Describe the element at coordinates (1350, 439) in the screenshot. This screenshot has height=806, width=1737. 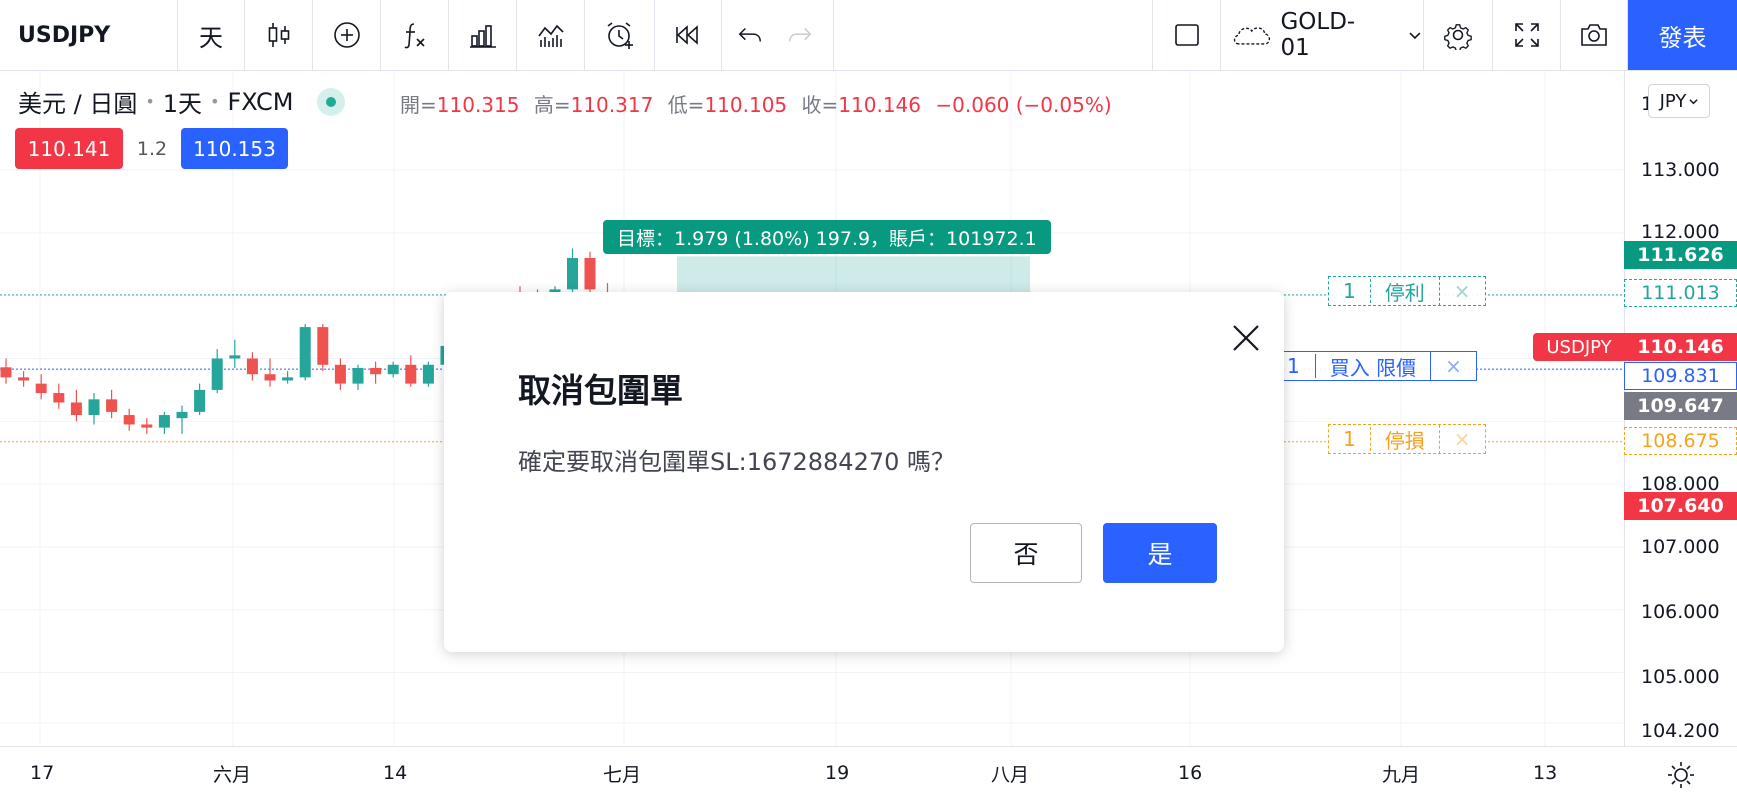
I see `stop-loss-qty: 1` at that location.